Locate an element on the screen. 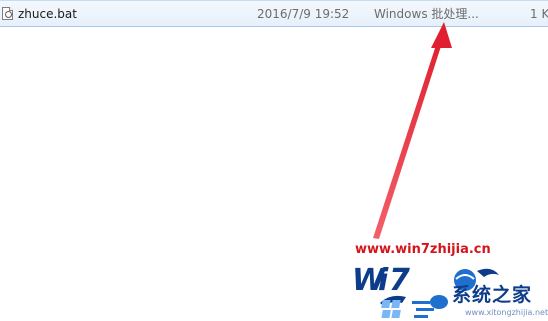  arrow-head is located at coordinates (441, 35).